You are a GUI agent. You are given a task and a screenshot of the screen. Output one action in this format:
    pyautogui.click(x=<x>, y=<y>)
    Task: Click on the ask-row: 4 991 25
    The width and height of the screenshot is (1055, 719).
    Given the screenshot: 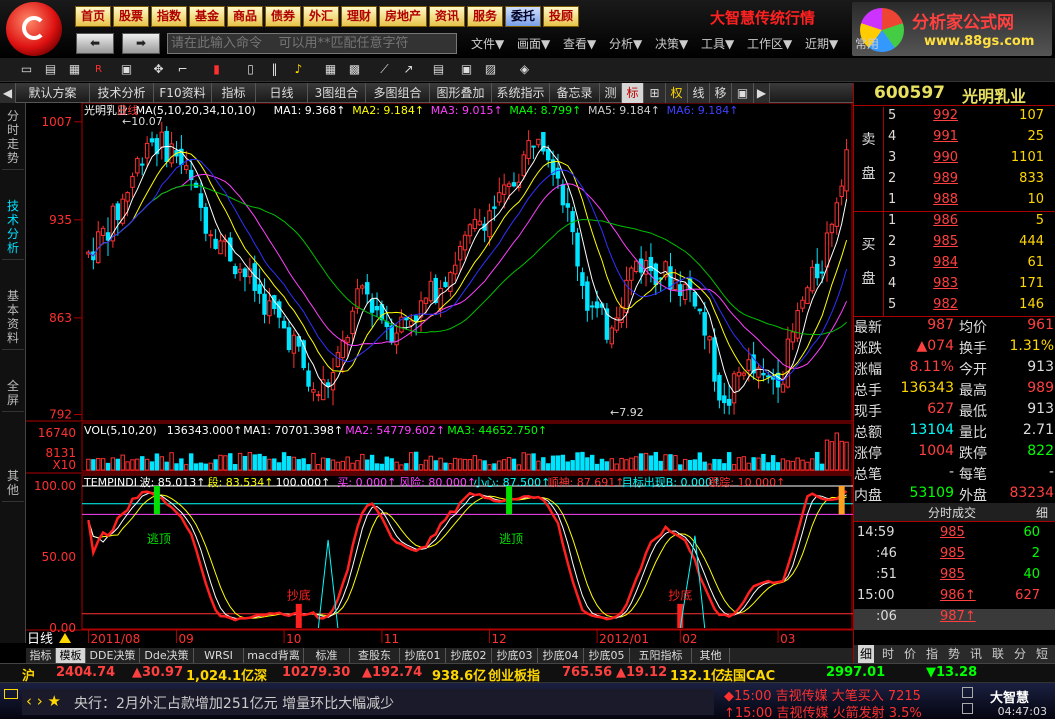 What is the action you would take?
    pyautogui.click(x=969, y=139)
    